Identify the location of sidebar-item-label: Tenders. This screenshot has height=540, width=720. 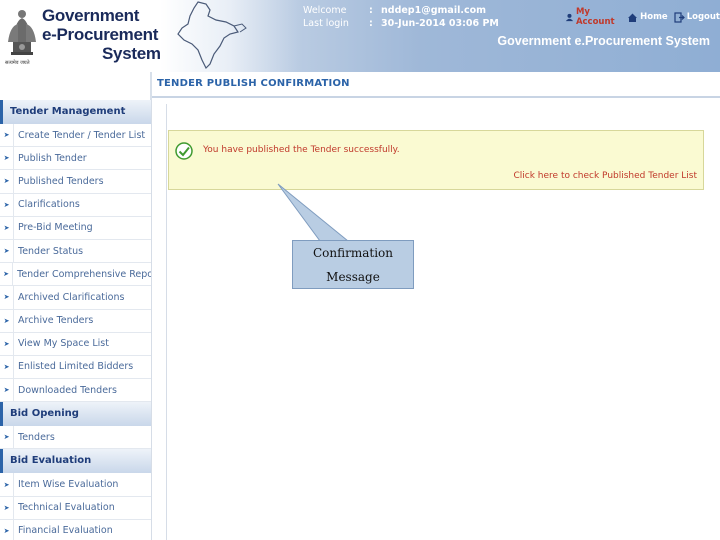
(36, 437).